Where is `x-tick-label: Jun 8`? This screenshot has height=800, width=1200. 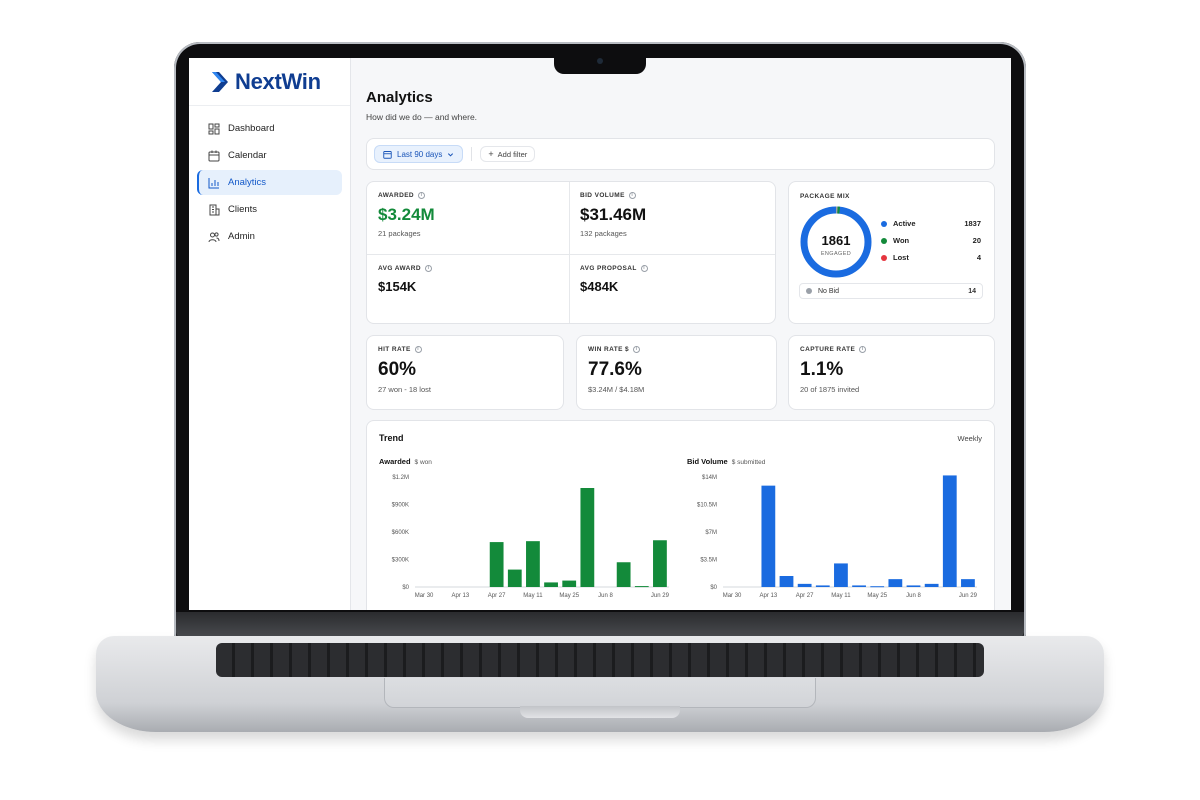
x-tick-label: Jun 8 is located at coordinates (605, 596).